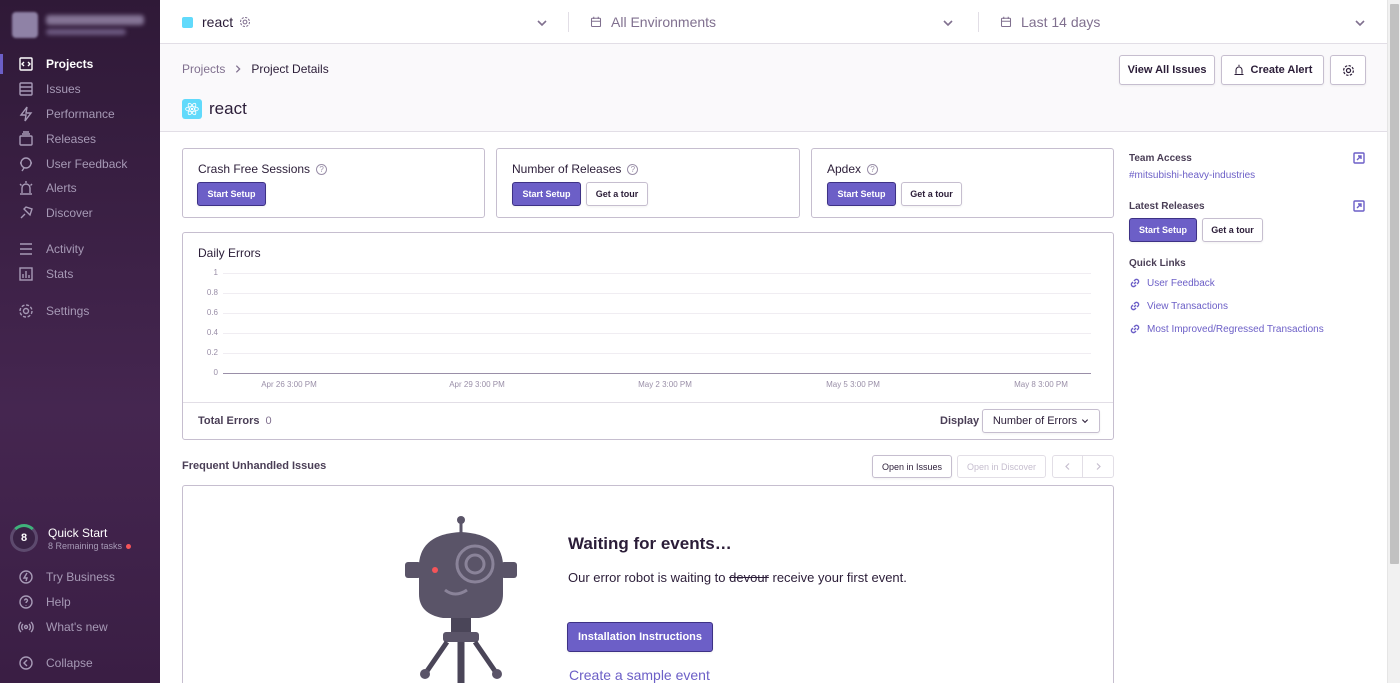  Describe the element at coordinates (1185, 22) in the screenshot. I see `date-range-selector: Last 14 days` at that location.